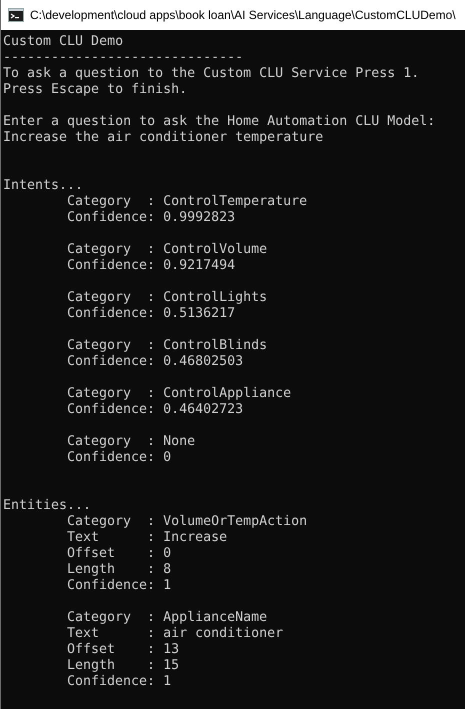 Image resolution: width=465 pixels, height=709 pixels. Describe the element at coordinates (147, 538) in the screenshot. I see `console-line: Text : Increase` at that location.